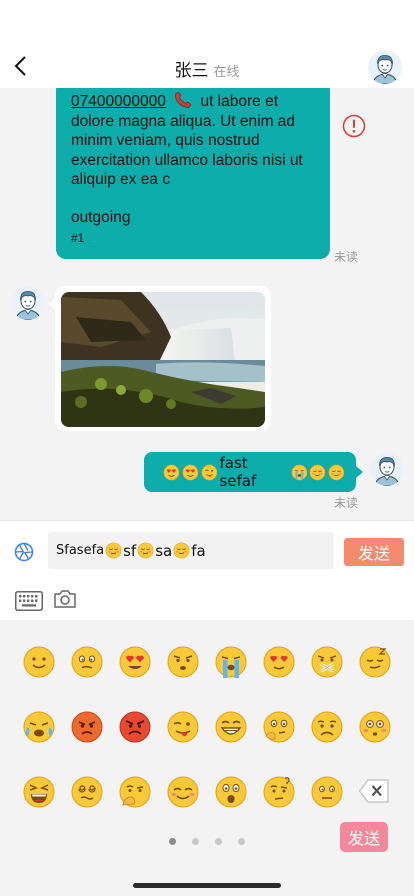 Image resolution: width=414 pixels, height=896 pixels. Describe the element at coordinates (183, 99) in the screenshot. I see `telephone-receiver-icon` at that location.